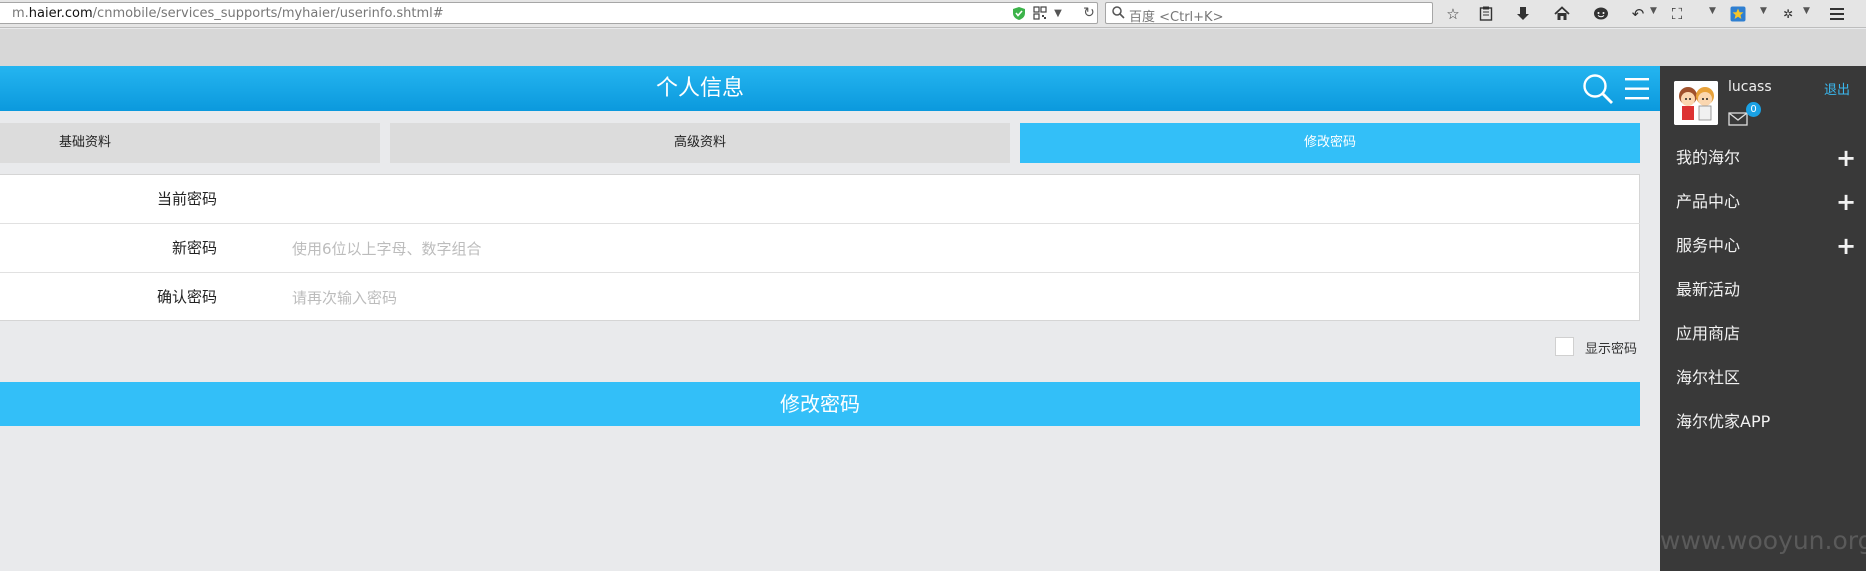 This screenshot has height=571, width=1866. What do you see at coordinates (1763, 202) in the screenshot?
I see `side-item-product-center: 产品中心 +` at bounding box center [1763, 202].